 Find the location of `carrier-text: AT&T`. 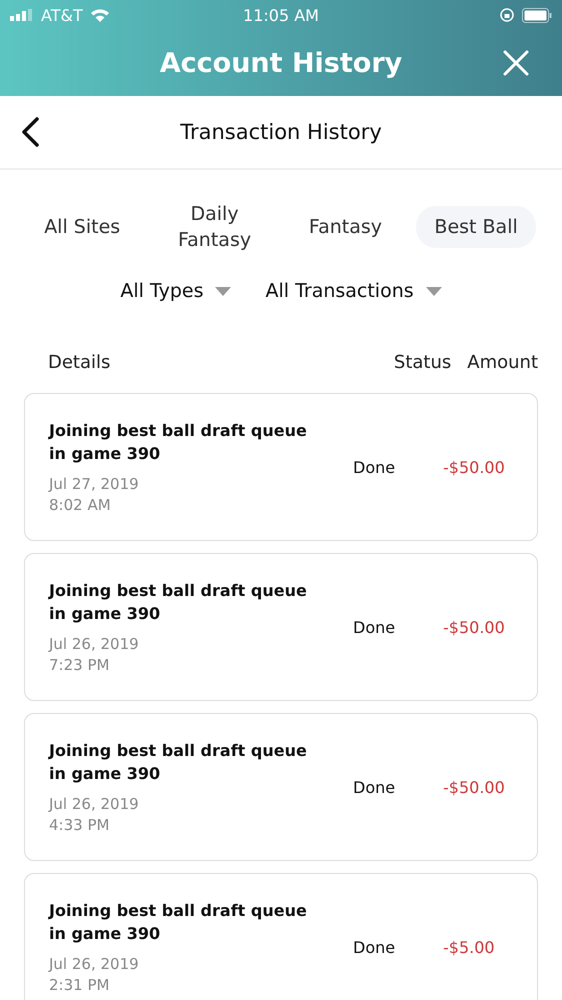

carrier-text: AT&T is located at coordinates (62, 15).